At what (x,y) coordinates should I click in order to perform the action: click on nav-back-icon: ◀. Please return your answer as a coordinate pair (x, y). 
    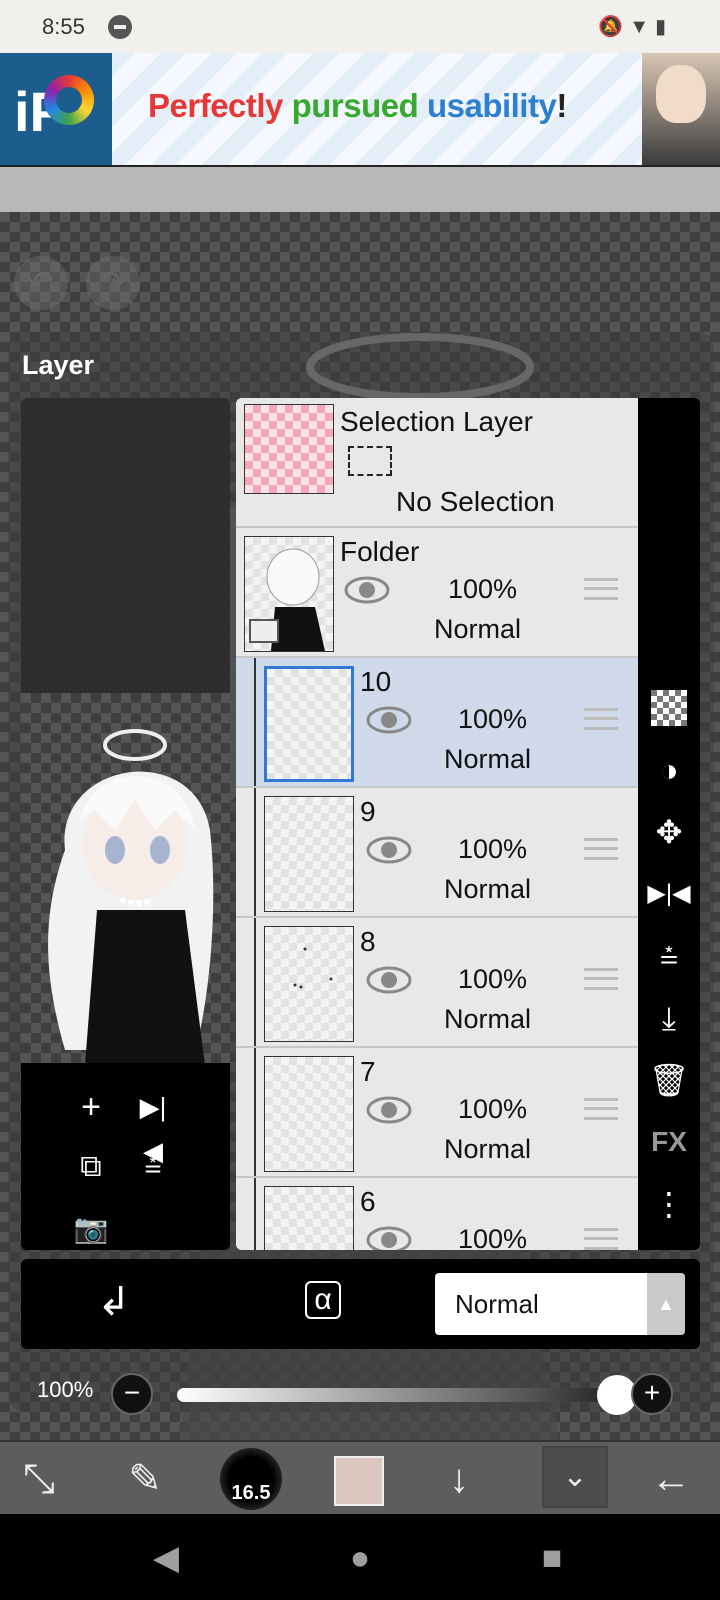
    Looking at the image, I should click on (166, 1558).